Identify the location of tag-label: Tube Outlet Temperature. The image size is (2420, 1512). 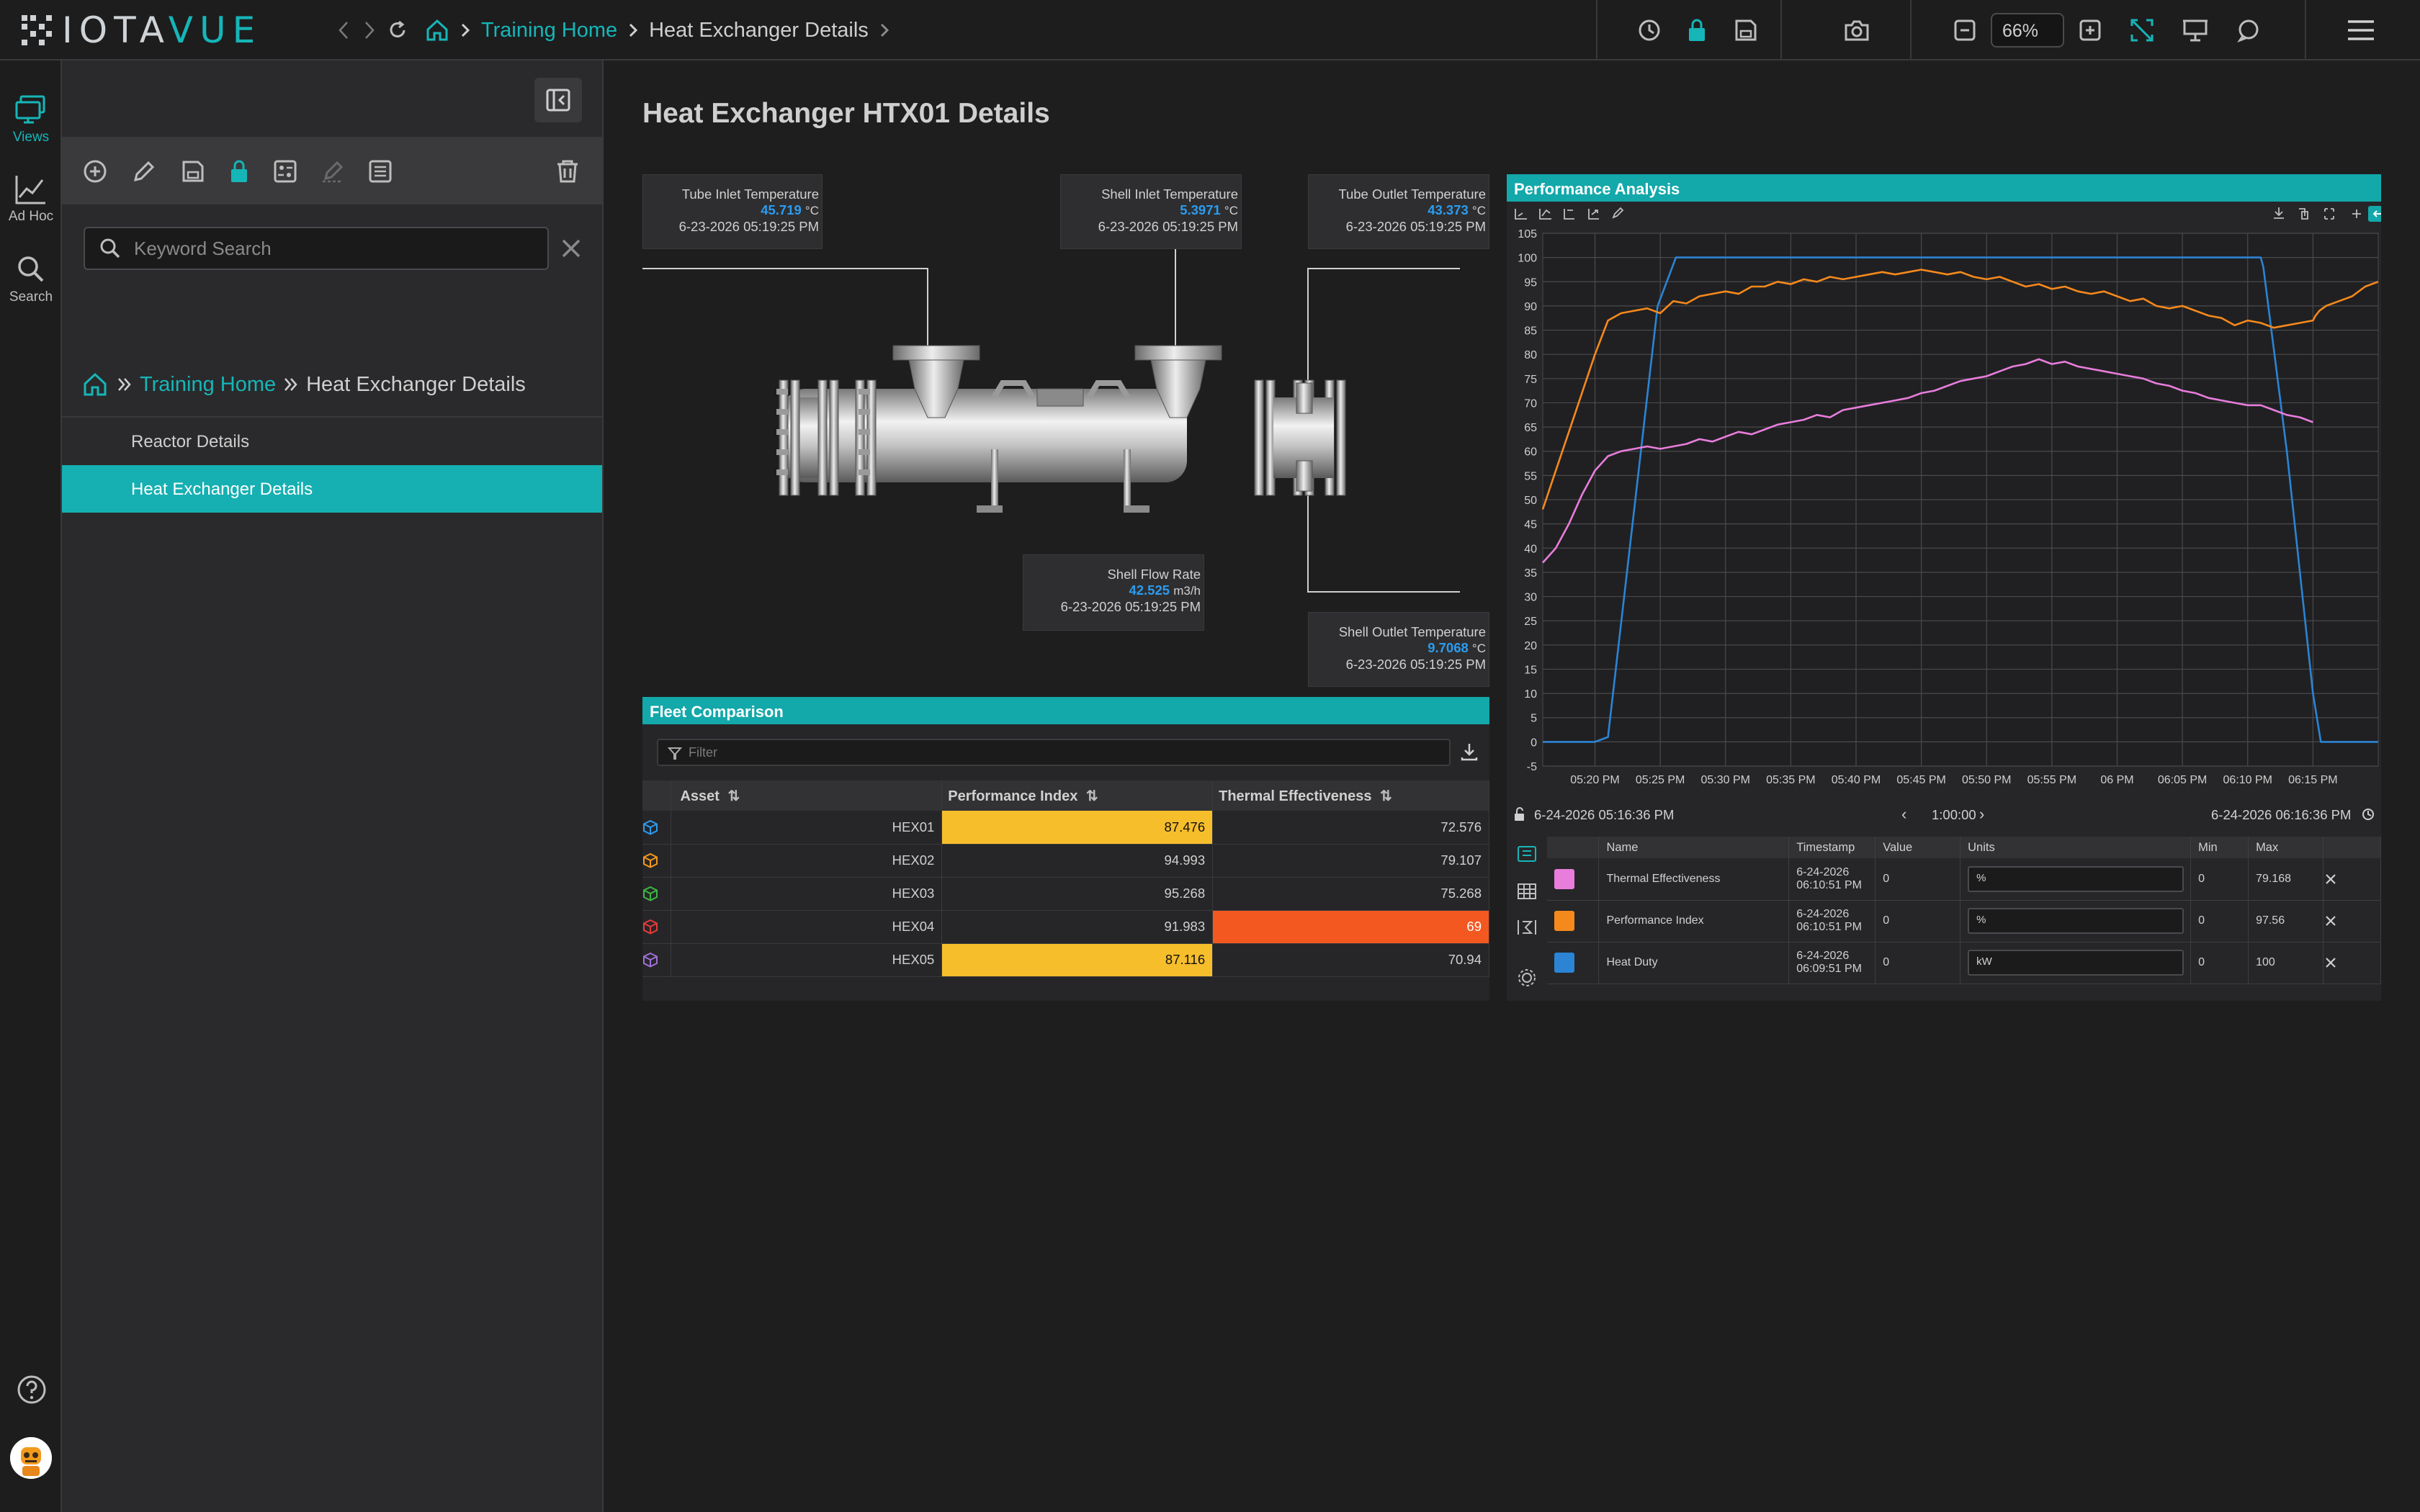
(1412, 194).